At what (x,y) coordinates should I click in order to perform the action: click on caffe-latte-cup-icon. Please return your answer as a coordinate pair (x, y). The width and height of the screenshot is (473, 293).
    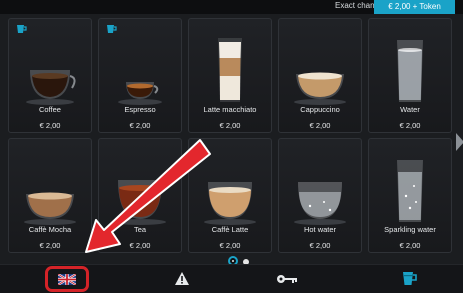
    Looking at the image, I should click on (230, 203).